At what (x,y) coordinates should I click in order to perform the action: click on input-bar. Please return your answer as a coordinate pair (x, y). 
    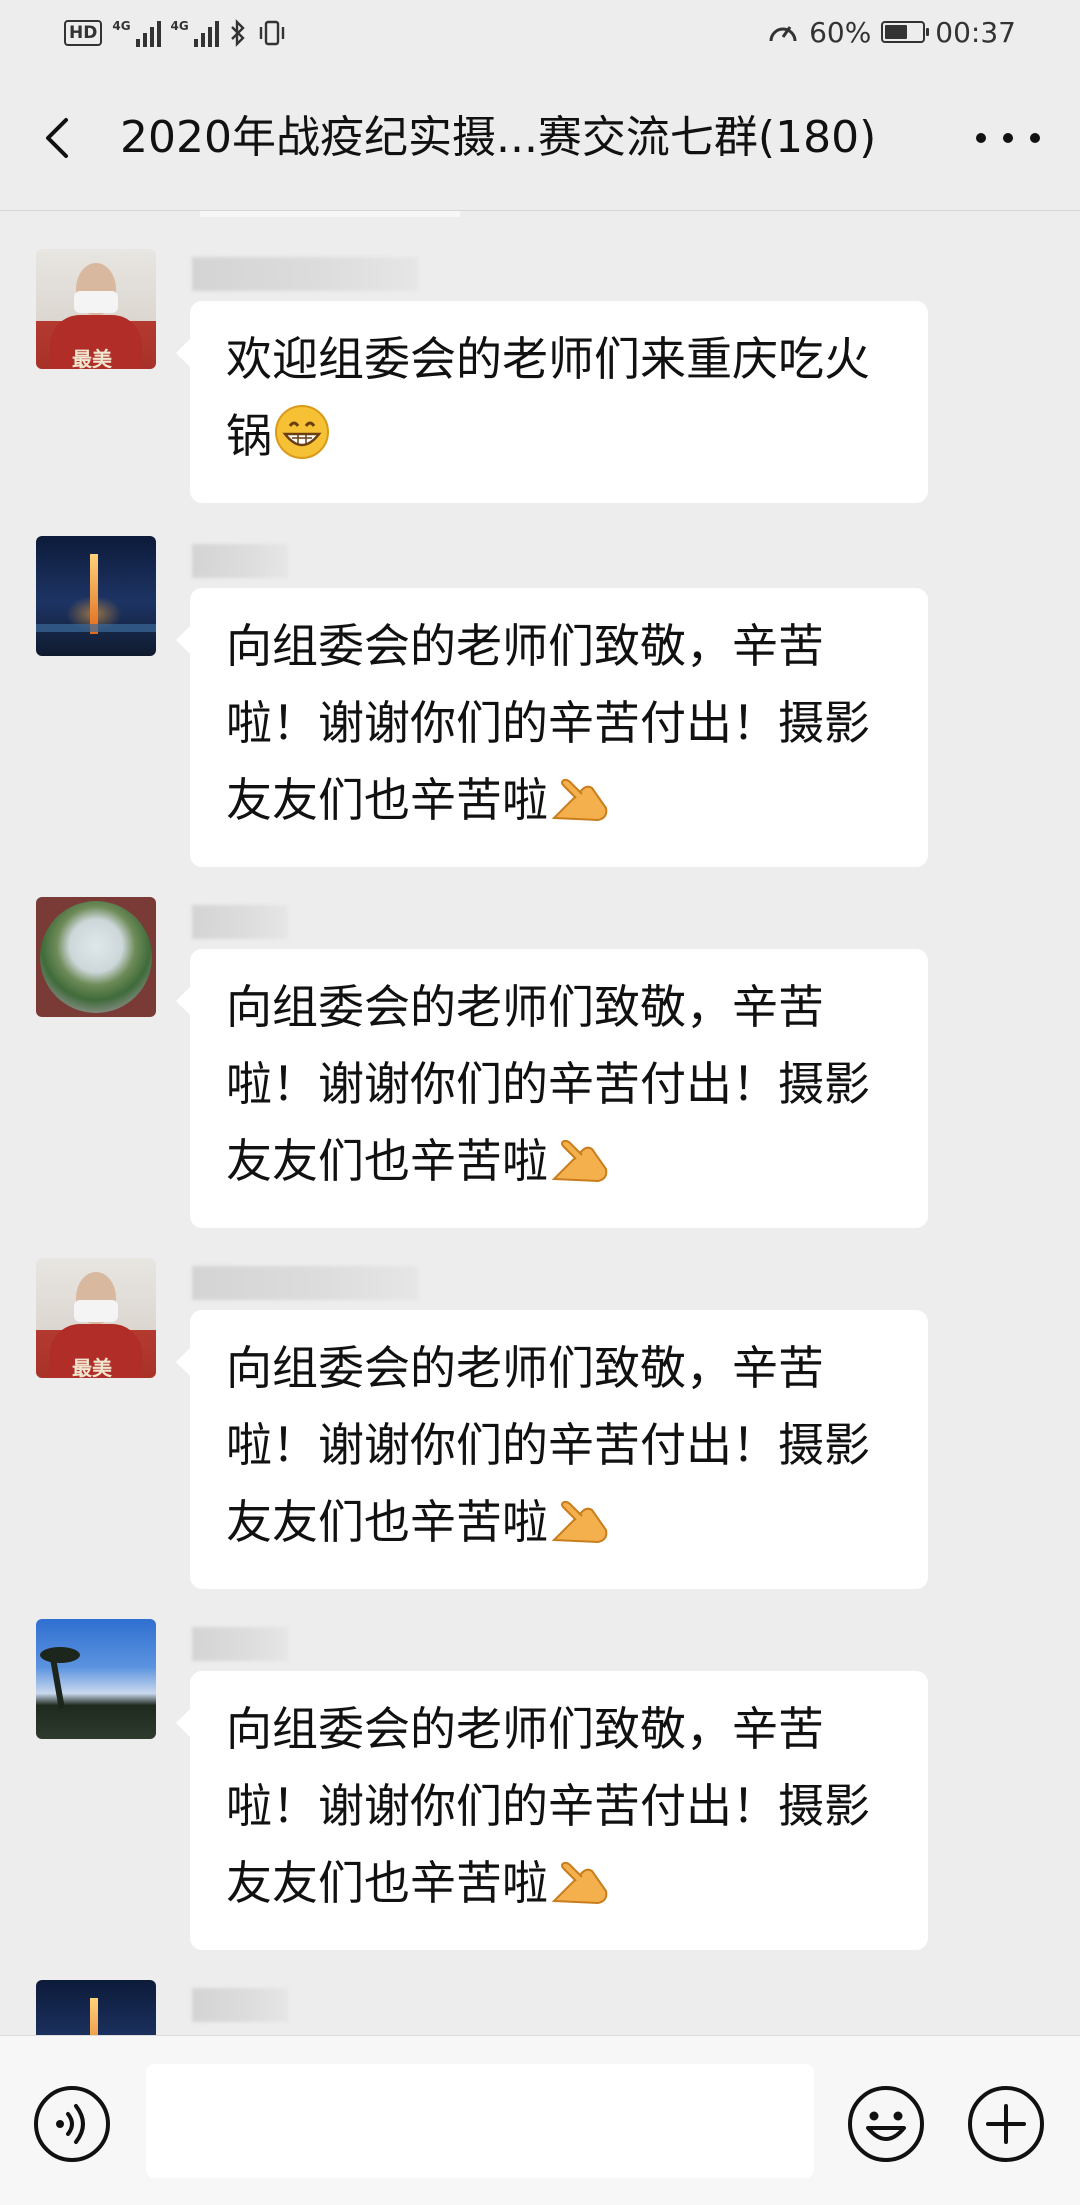
    Looking at the image, I should click on (540, 2120).